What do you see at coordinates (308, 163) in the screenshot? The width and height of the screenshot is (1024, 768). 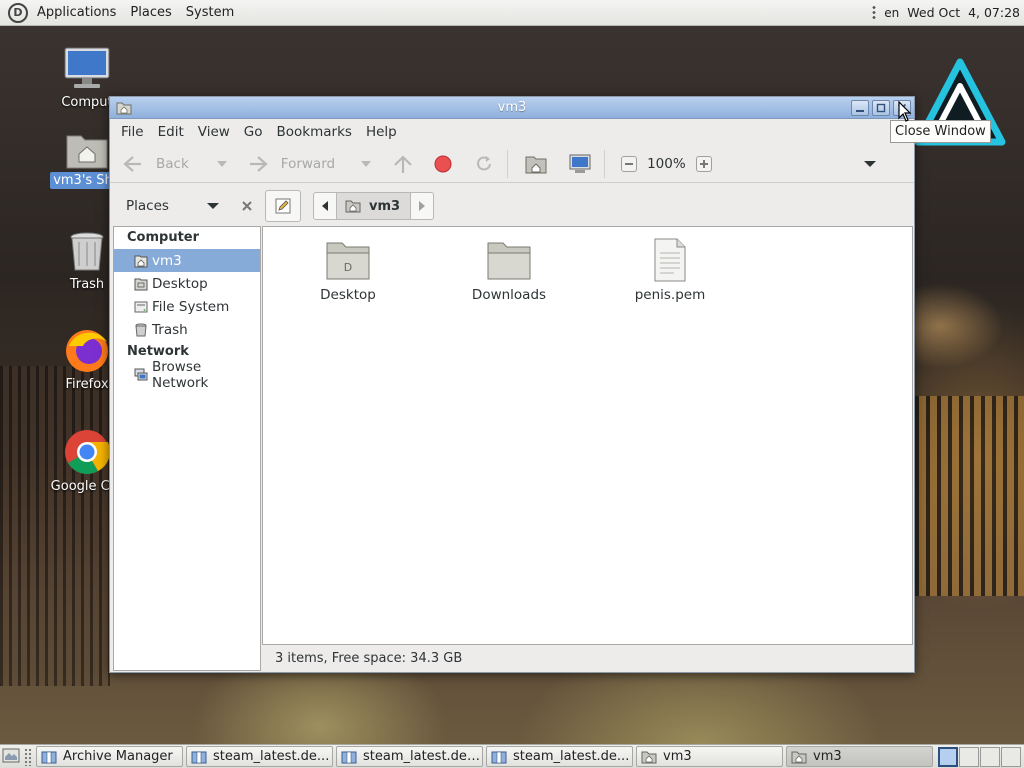 I see `forward-label: Forward` at bounding box center [308, 163].